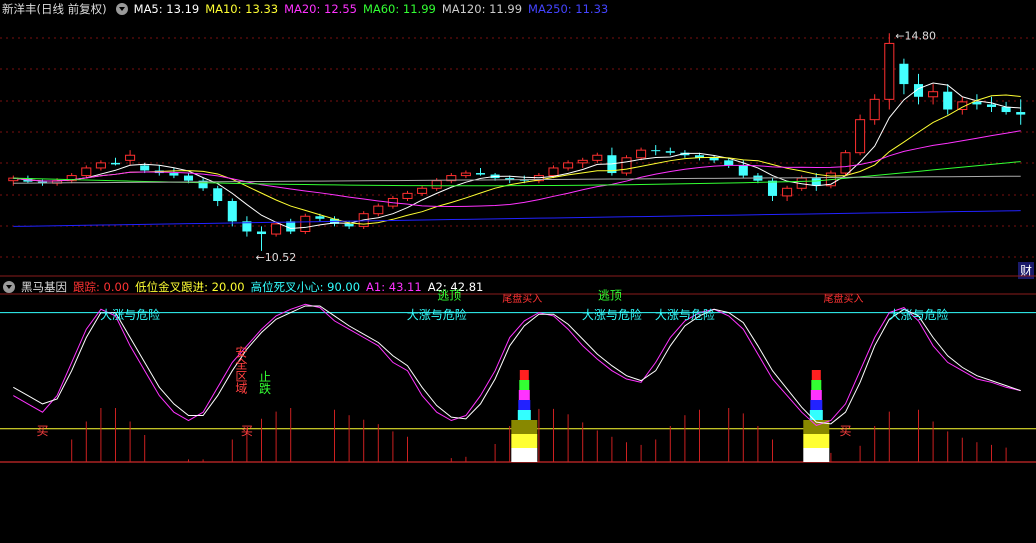 Image resolution: width=1036 pixels, height=543 pixels. Describe the element at coordinates (265, 382) in the screenshot. I see `stop-fall-label: 止跌` at that location.